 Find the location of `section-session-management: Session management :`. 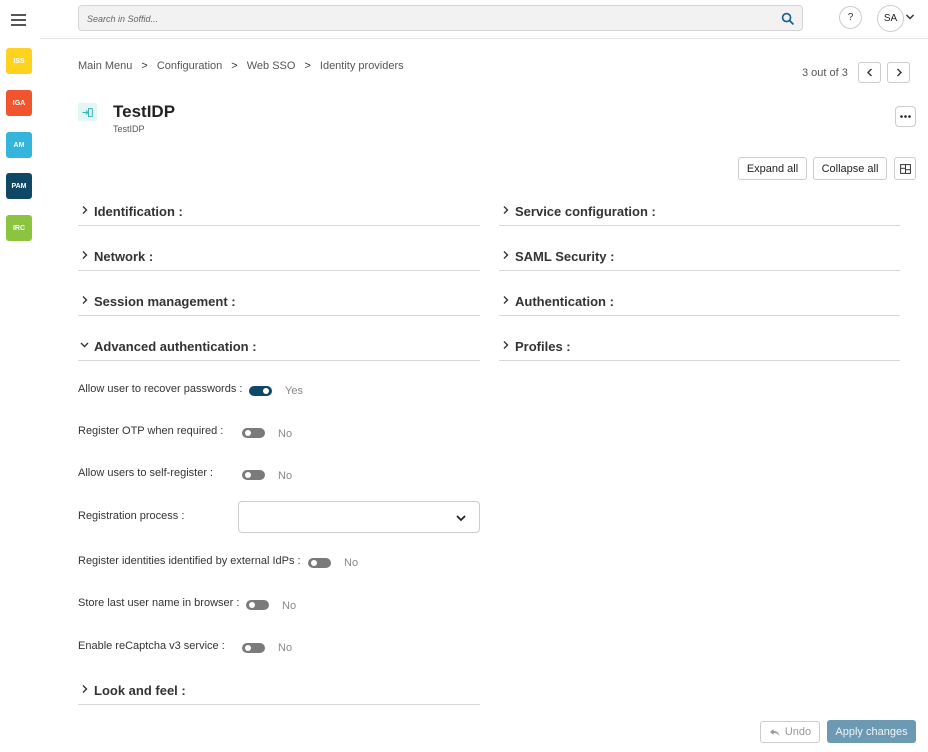

section-session-management: Session management : is located at coordinates (279, 303).